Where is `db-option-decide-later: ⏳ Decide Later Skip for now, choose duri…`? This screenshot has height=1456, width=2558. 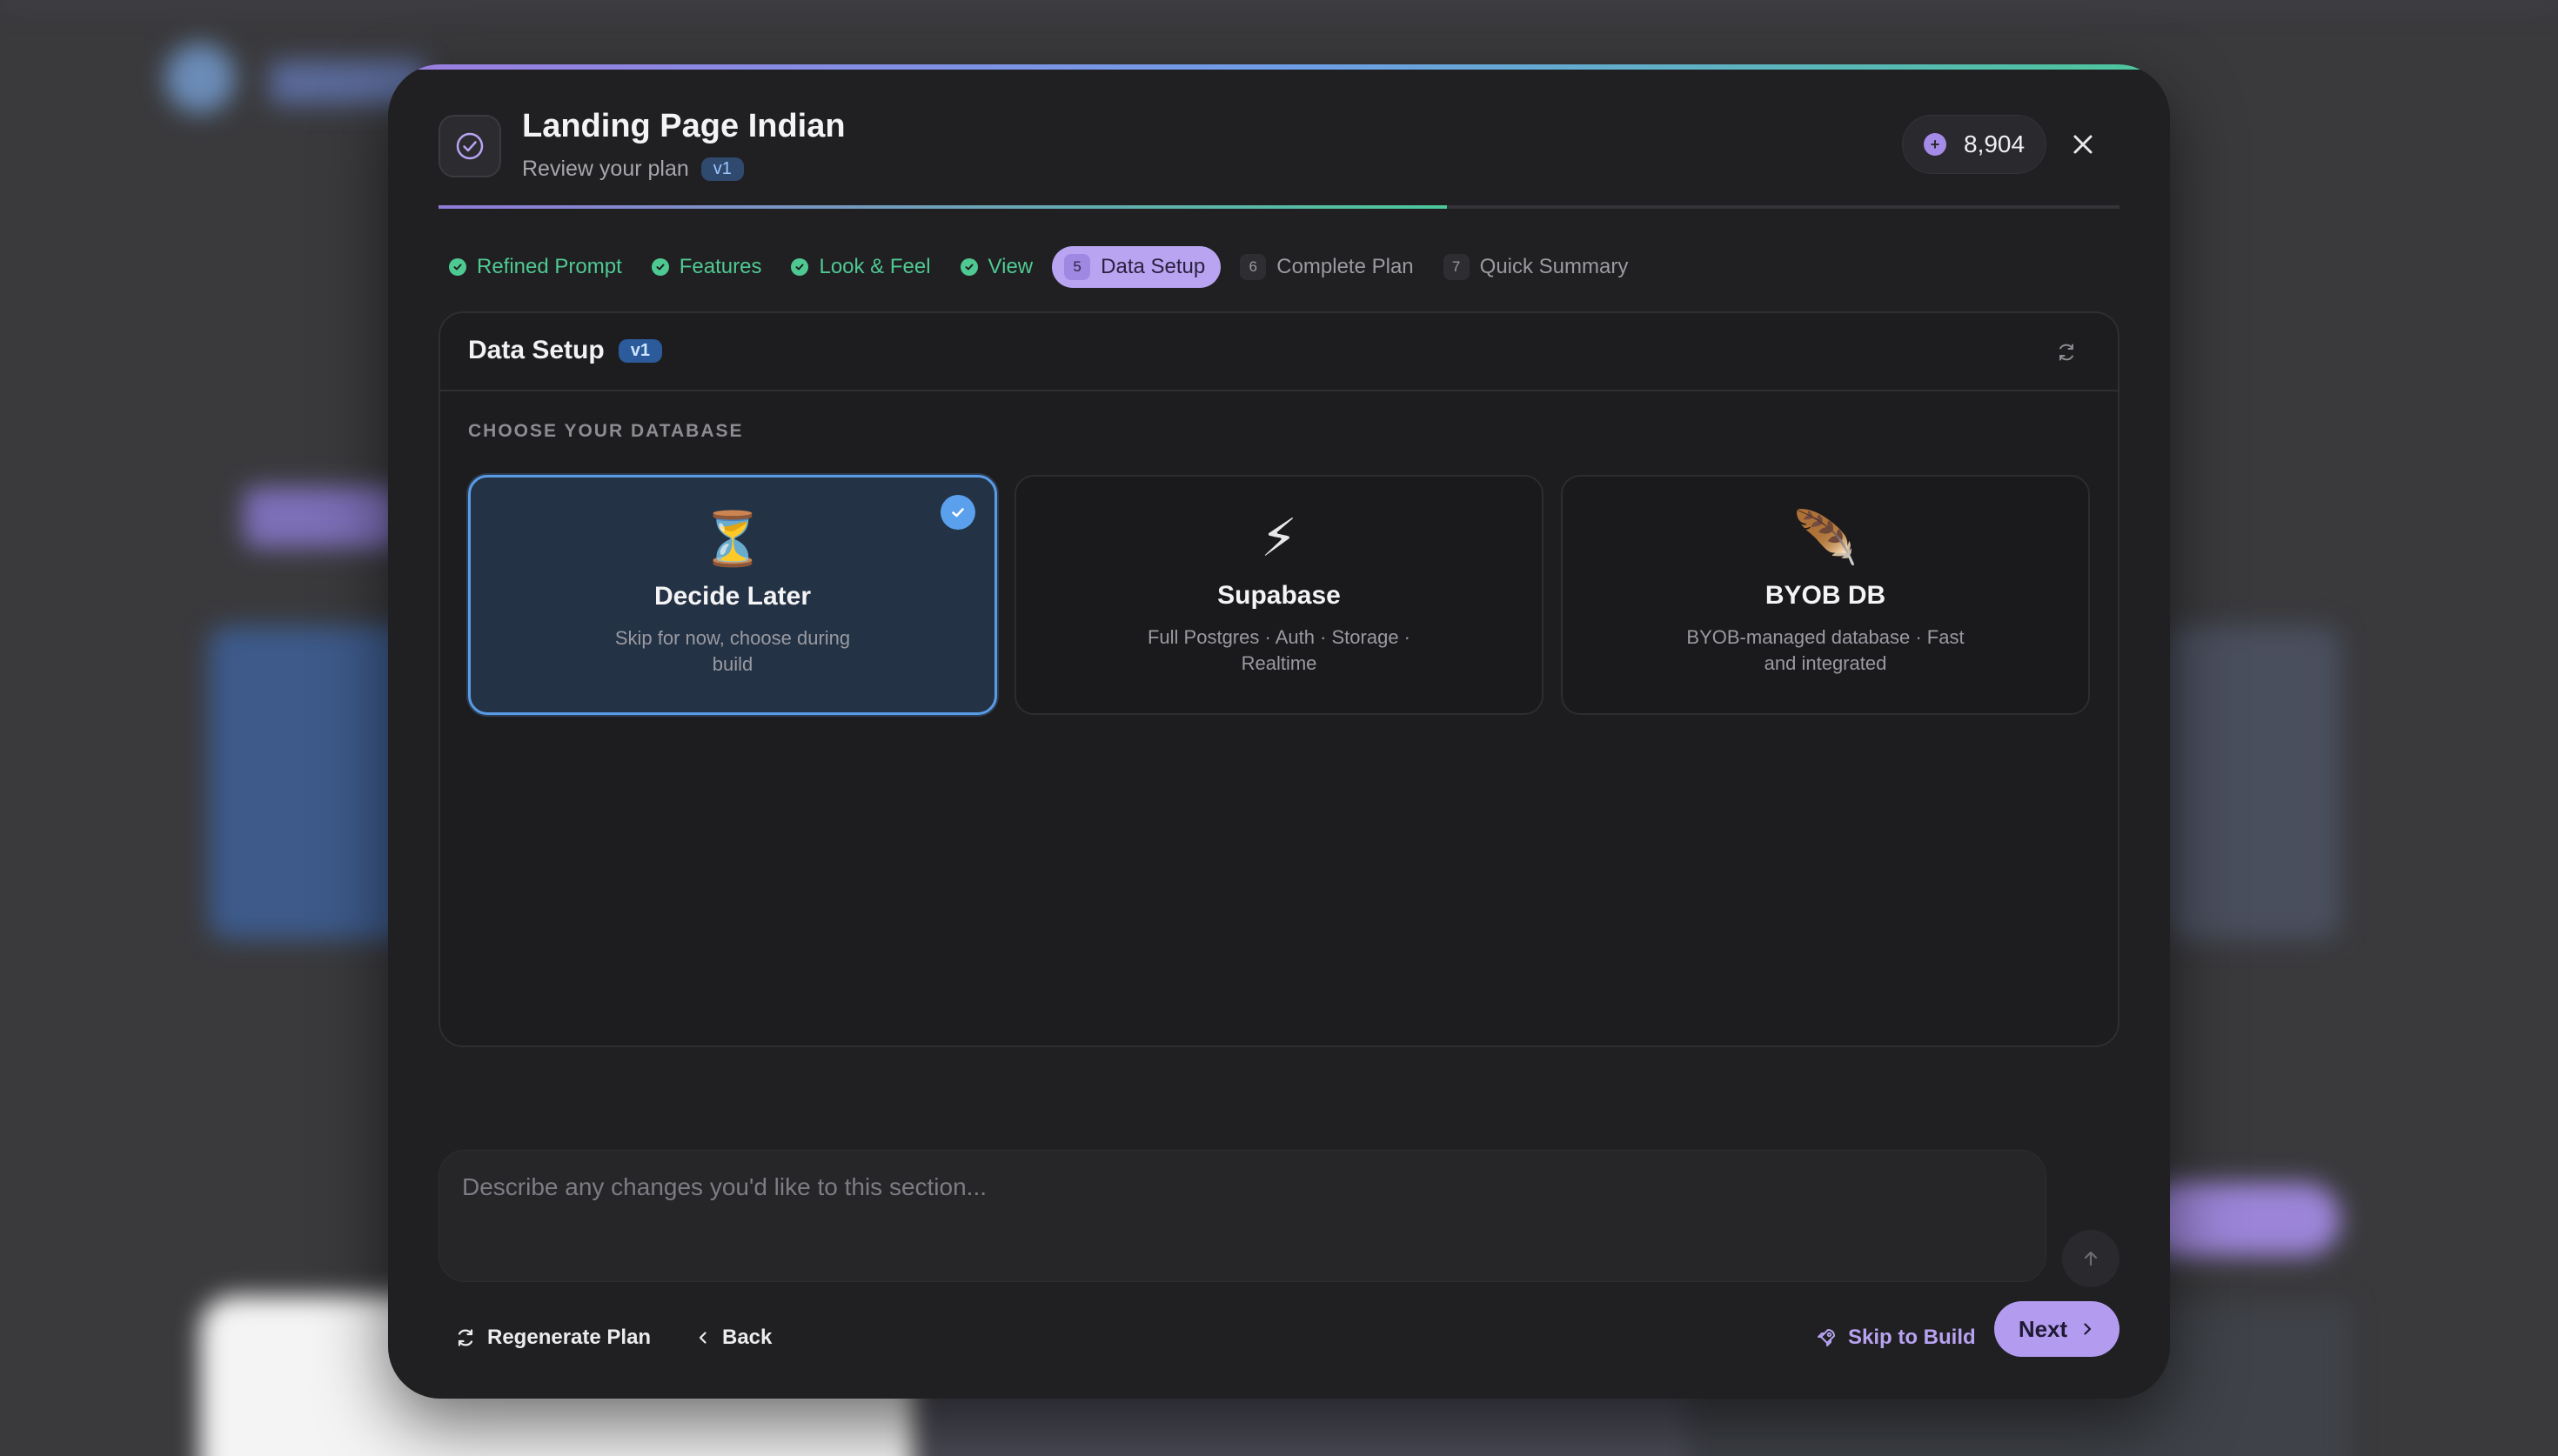 db-option-decide-later: ⏳ Decide Later Skip for now, choose duri… is located at coordinates (732, 595).